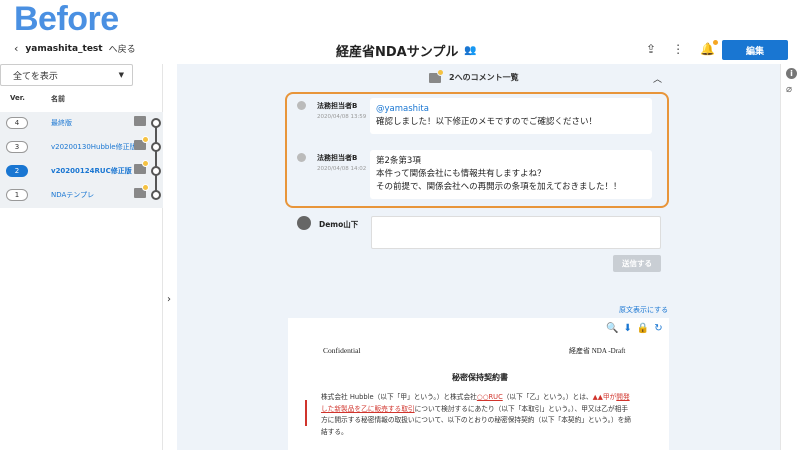  Describe the element at coordinates (716, 42) in the screenshot. I see `notification-dot` at that location.